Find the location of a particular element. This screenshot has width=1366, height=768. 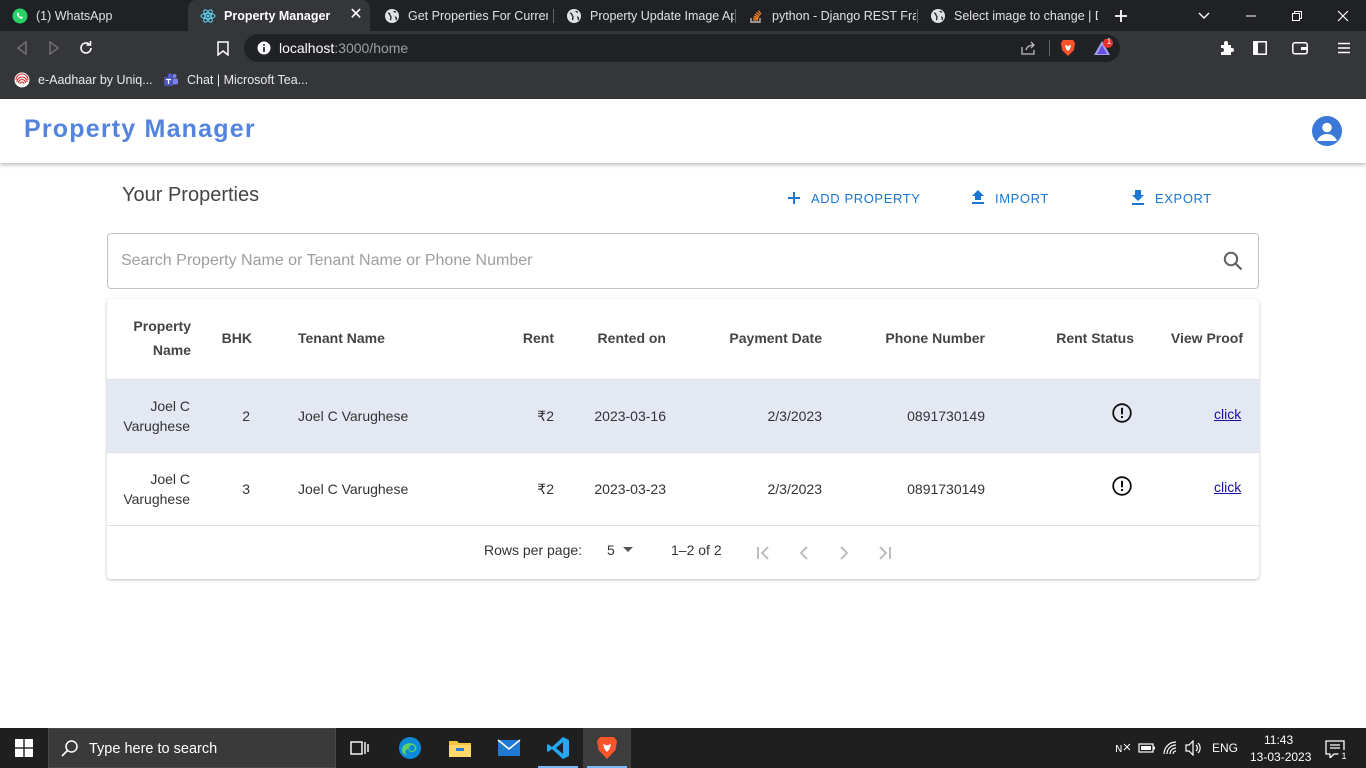

windows-start-icon is located at coordinates (24, 748).